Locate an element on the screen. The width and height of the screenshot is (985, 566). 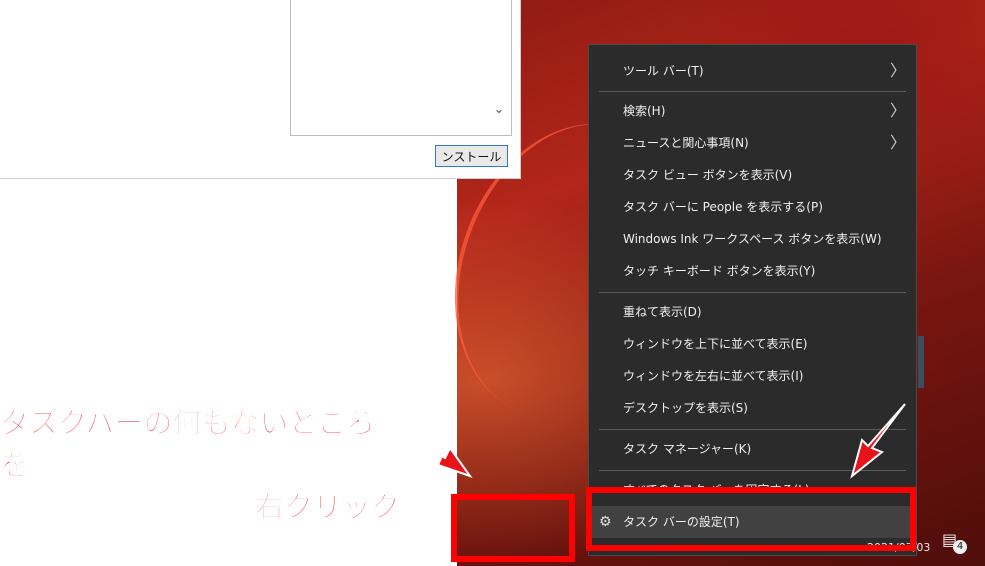
annotation-highlight-taskbar-settings is located at coordinates (751, 519).